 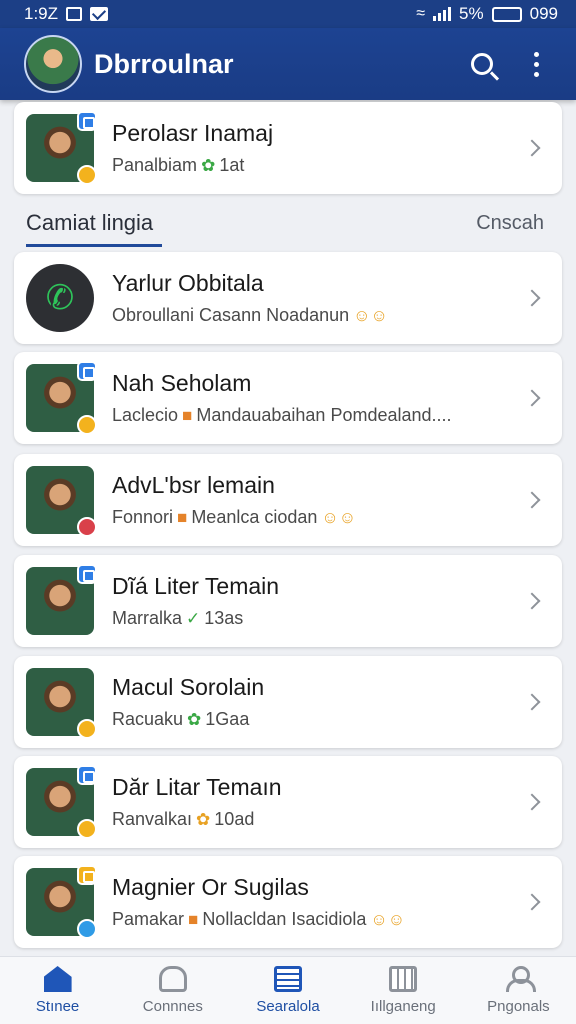 What do you see at coordinates (471, 13) in the screenshot?
I see `battery-percent: 5%` at bounding box center [471, 13].